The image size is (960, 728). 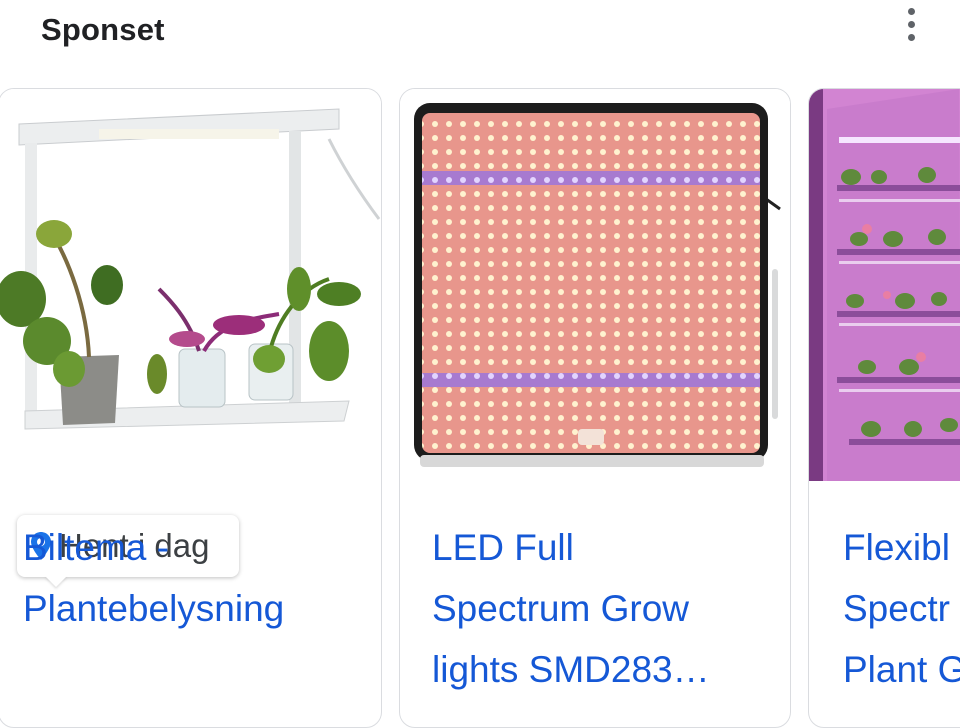 I want to click on product-title: Flexibl Spectr Plant G, so click(x=901, y=608).